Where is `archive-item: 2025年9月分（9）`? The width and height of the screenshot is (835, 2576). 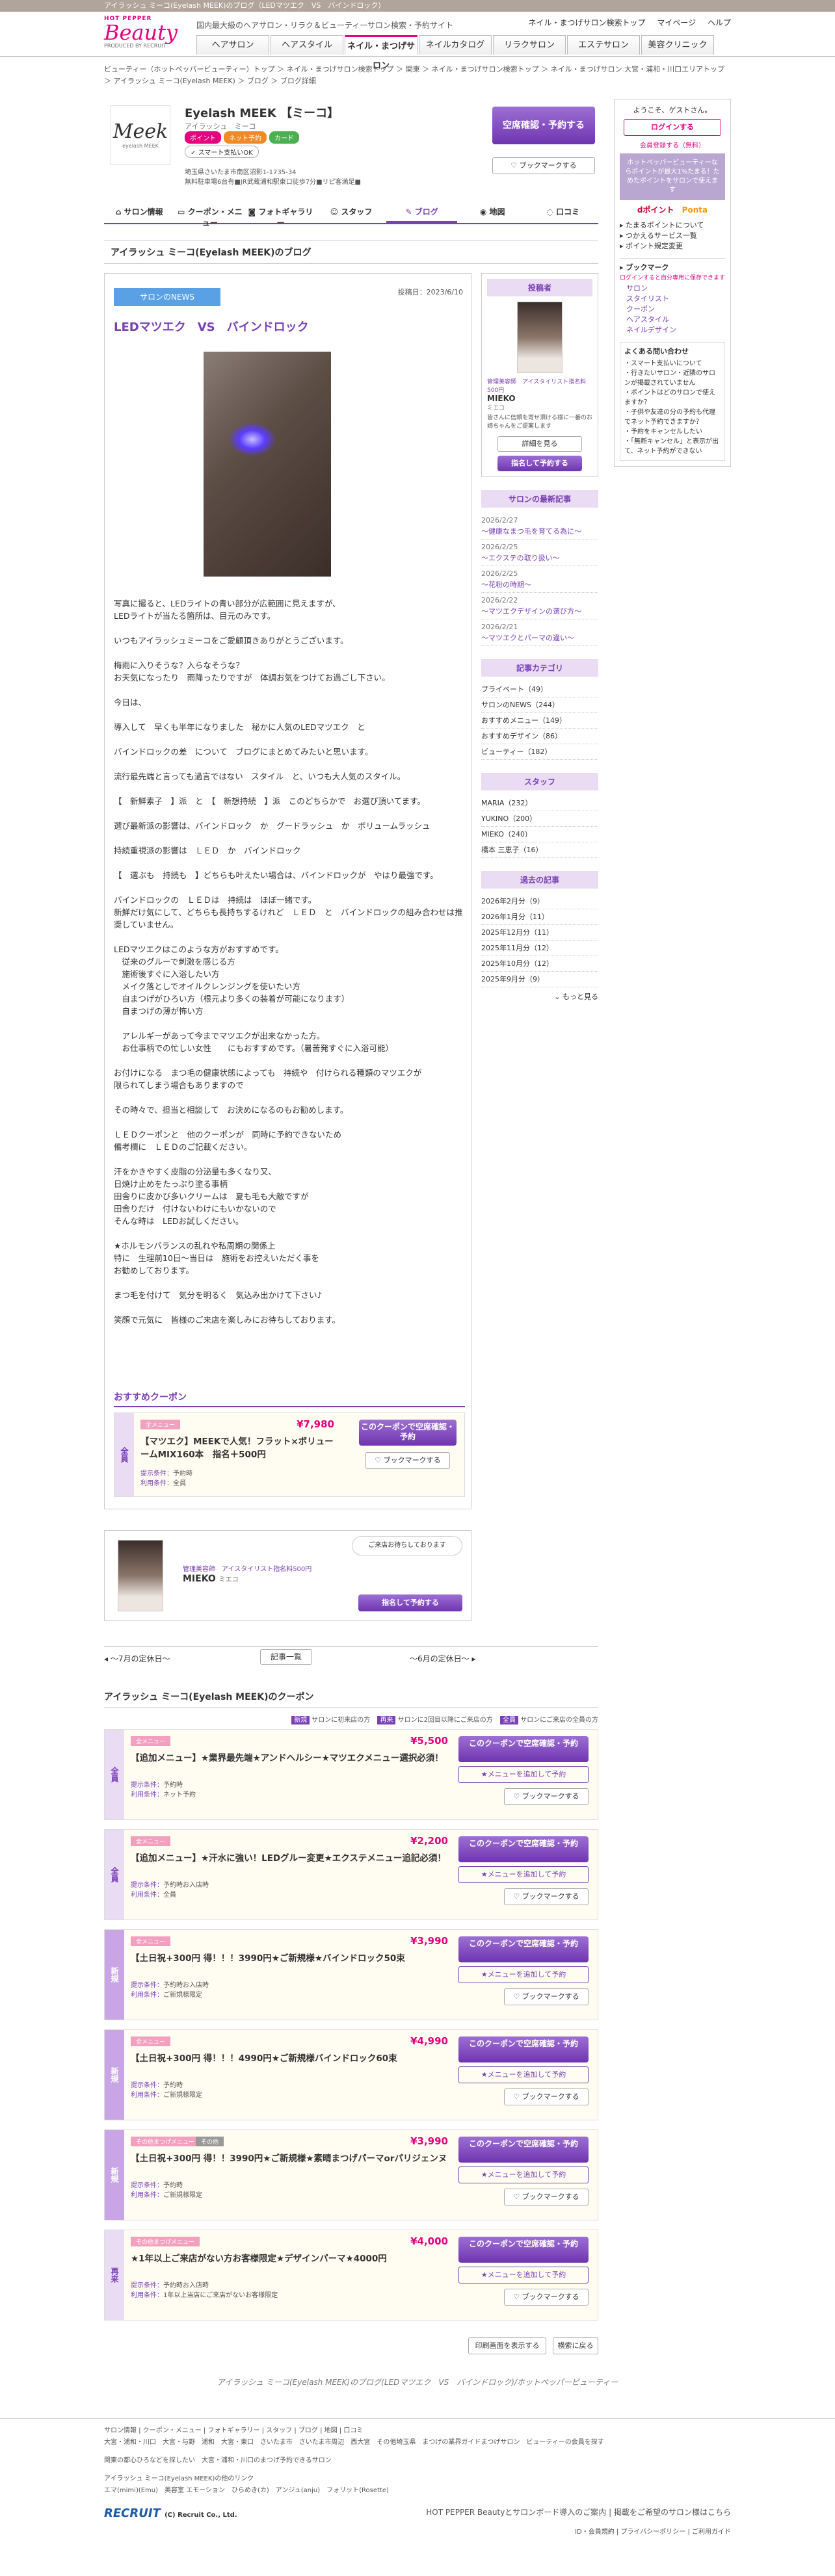 archive-item: 2025年9月分（9） is located at coordinates (539, 979).